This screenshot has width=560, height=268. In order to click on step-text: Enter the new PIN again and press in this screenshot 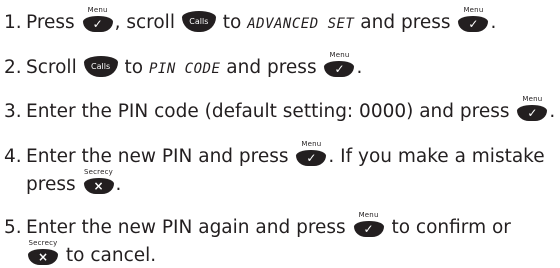, I will do `click(186, 227)`.